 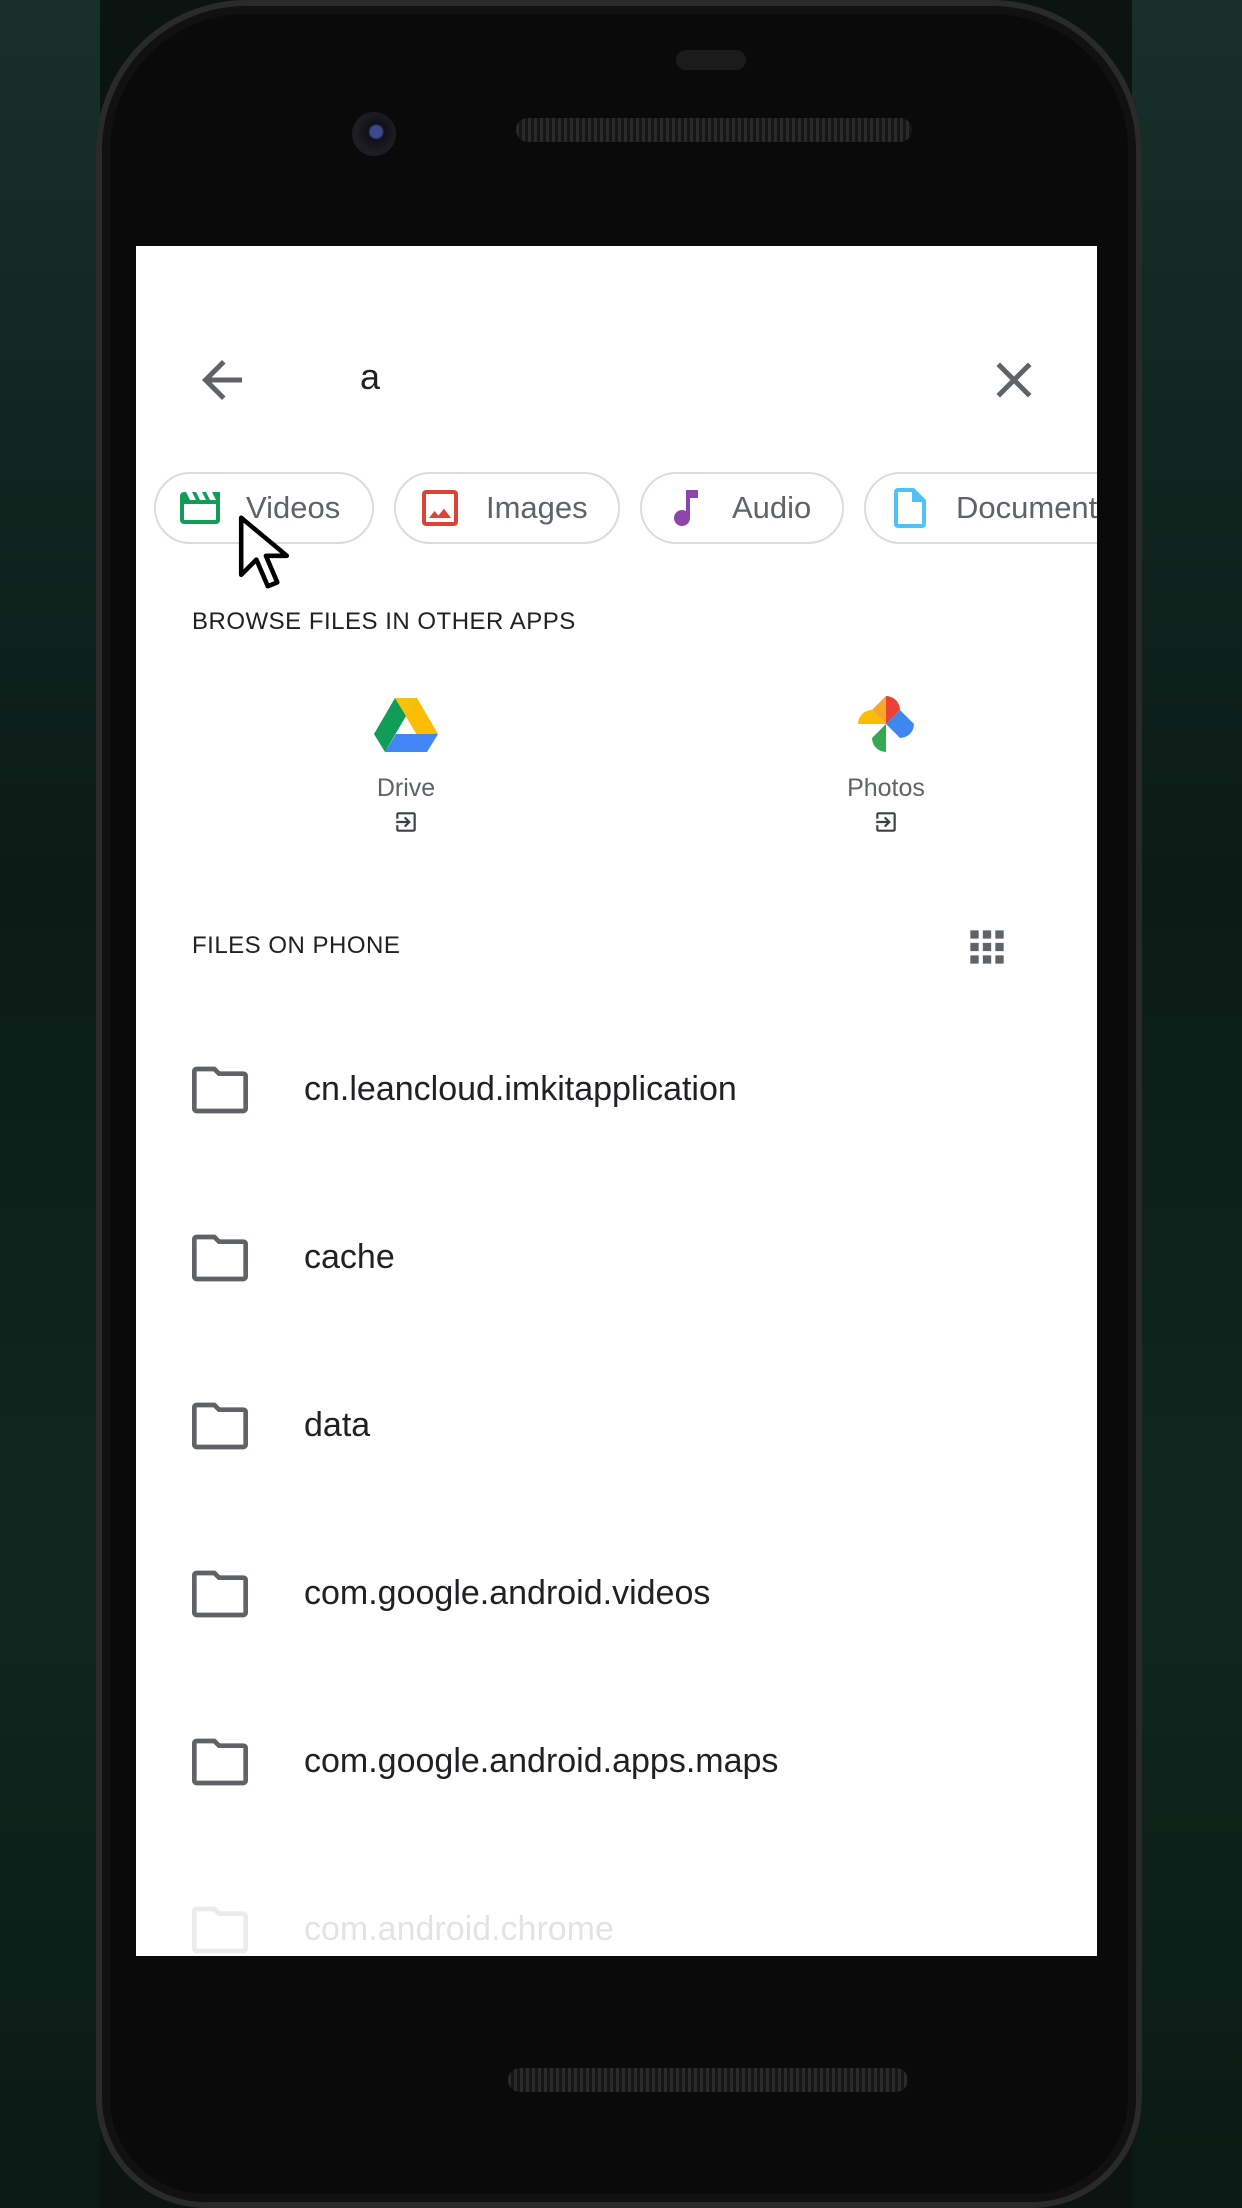 What do you see at coordinates (200, 508) in the screenshot?
I see `video-icon` at bounding box center [200, 508].